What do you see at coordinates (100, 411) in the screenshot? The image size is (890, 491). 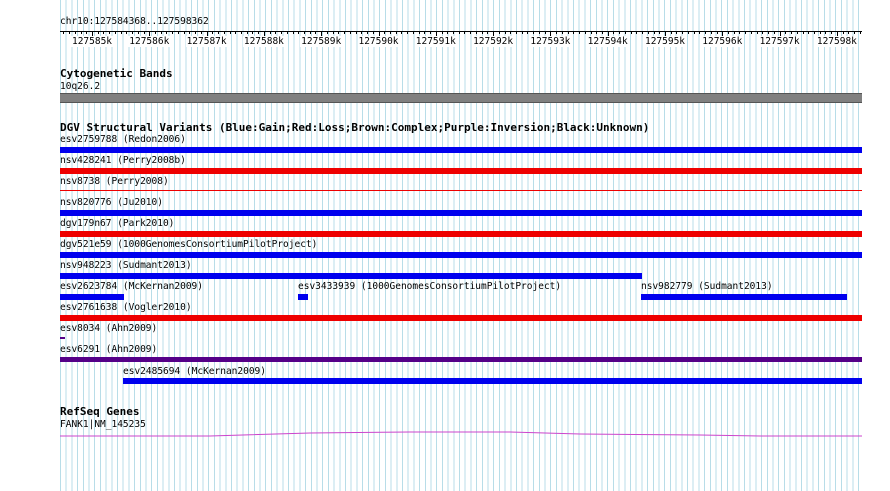 I see `refseq-track-title: RefSeq Genes` at bounding box center [100, 411].